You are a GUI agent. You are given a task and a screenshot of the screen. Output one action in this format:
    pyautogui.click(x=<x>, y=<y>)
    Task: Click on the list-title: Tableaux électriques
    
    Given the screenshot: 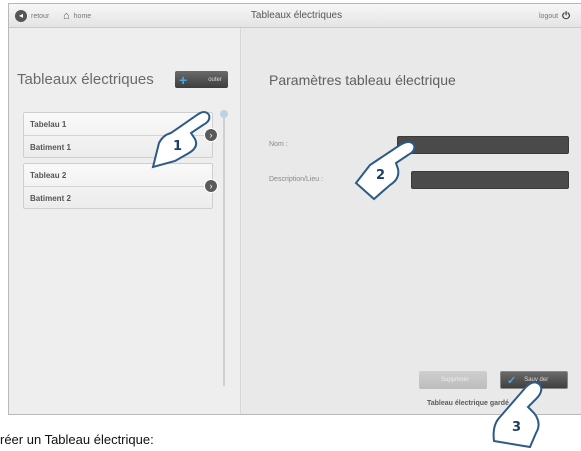 What is the action you would take?
    pyautogui.click(x=85, y=79)
    